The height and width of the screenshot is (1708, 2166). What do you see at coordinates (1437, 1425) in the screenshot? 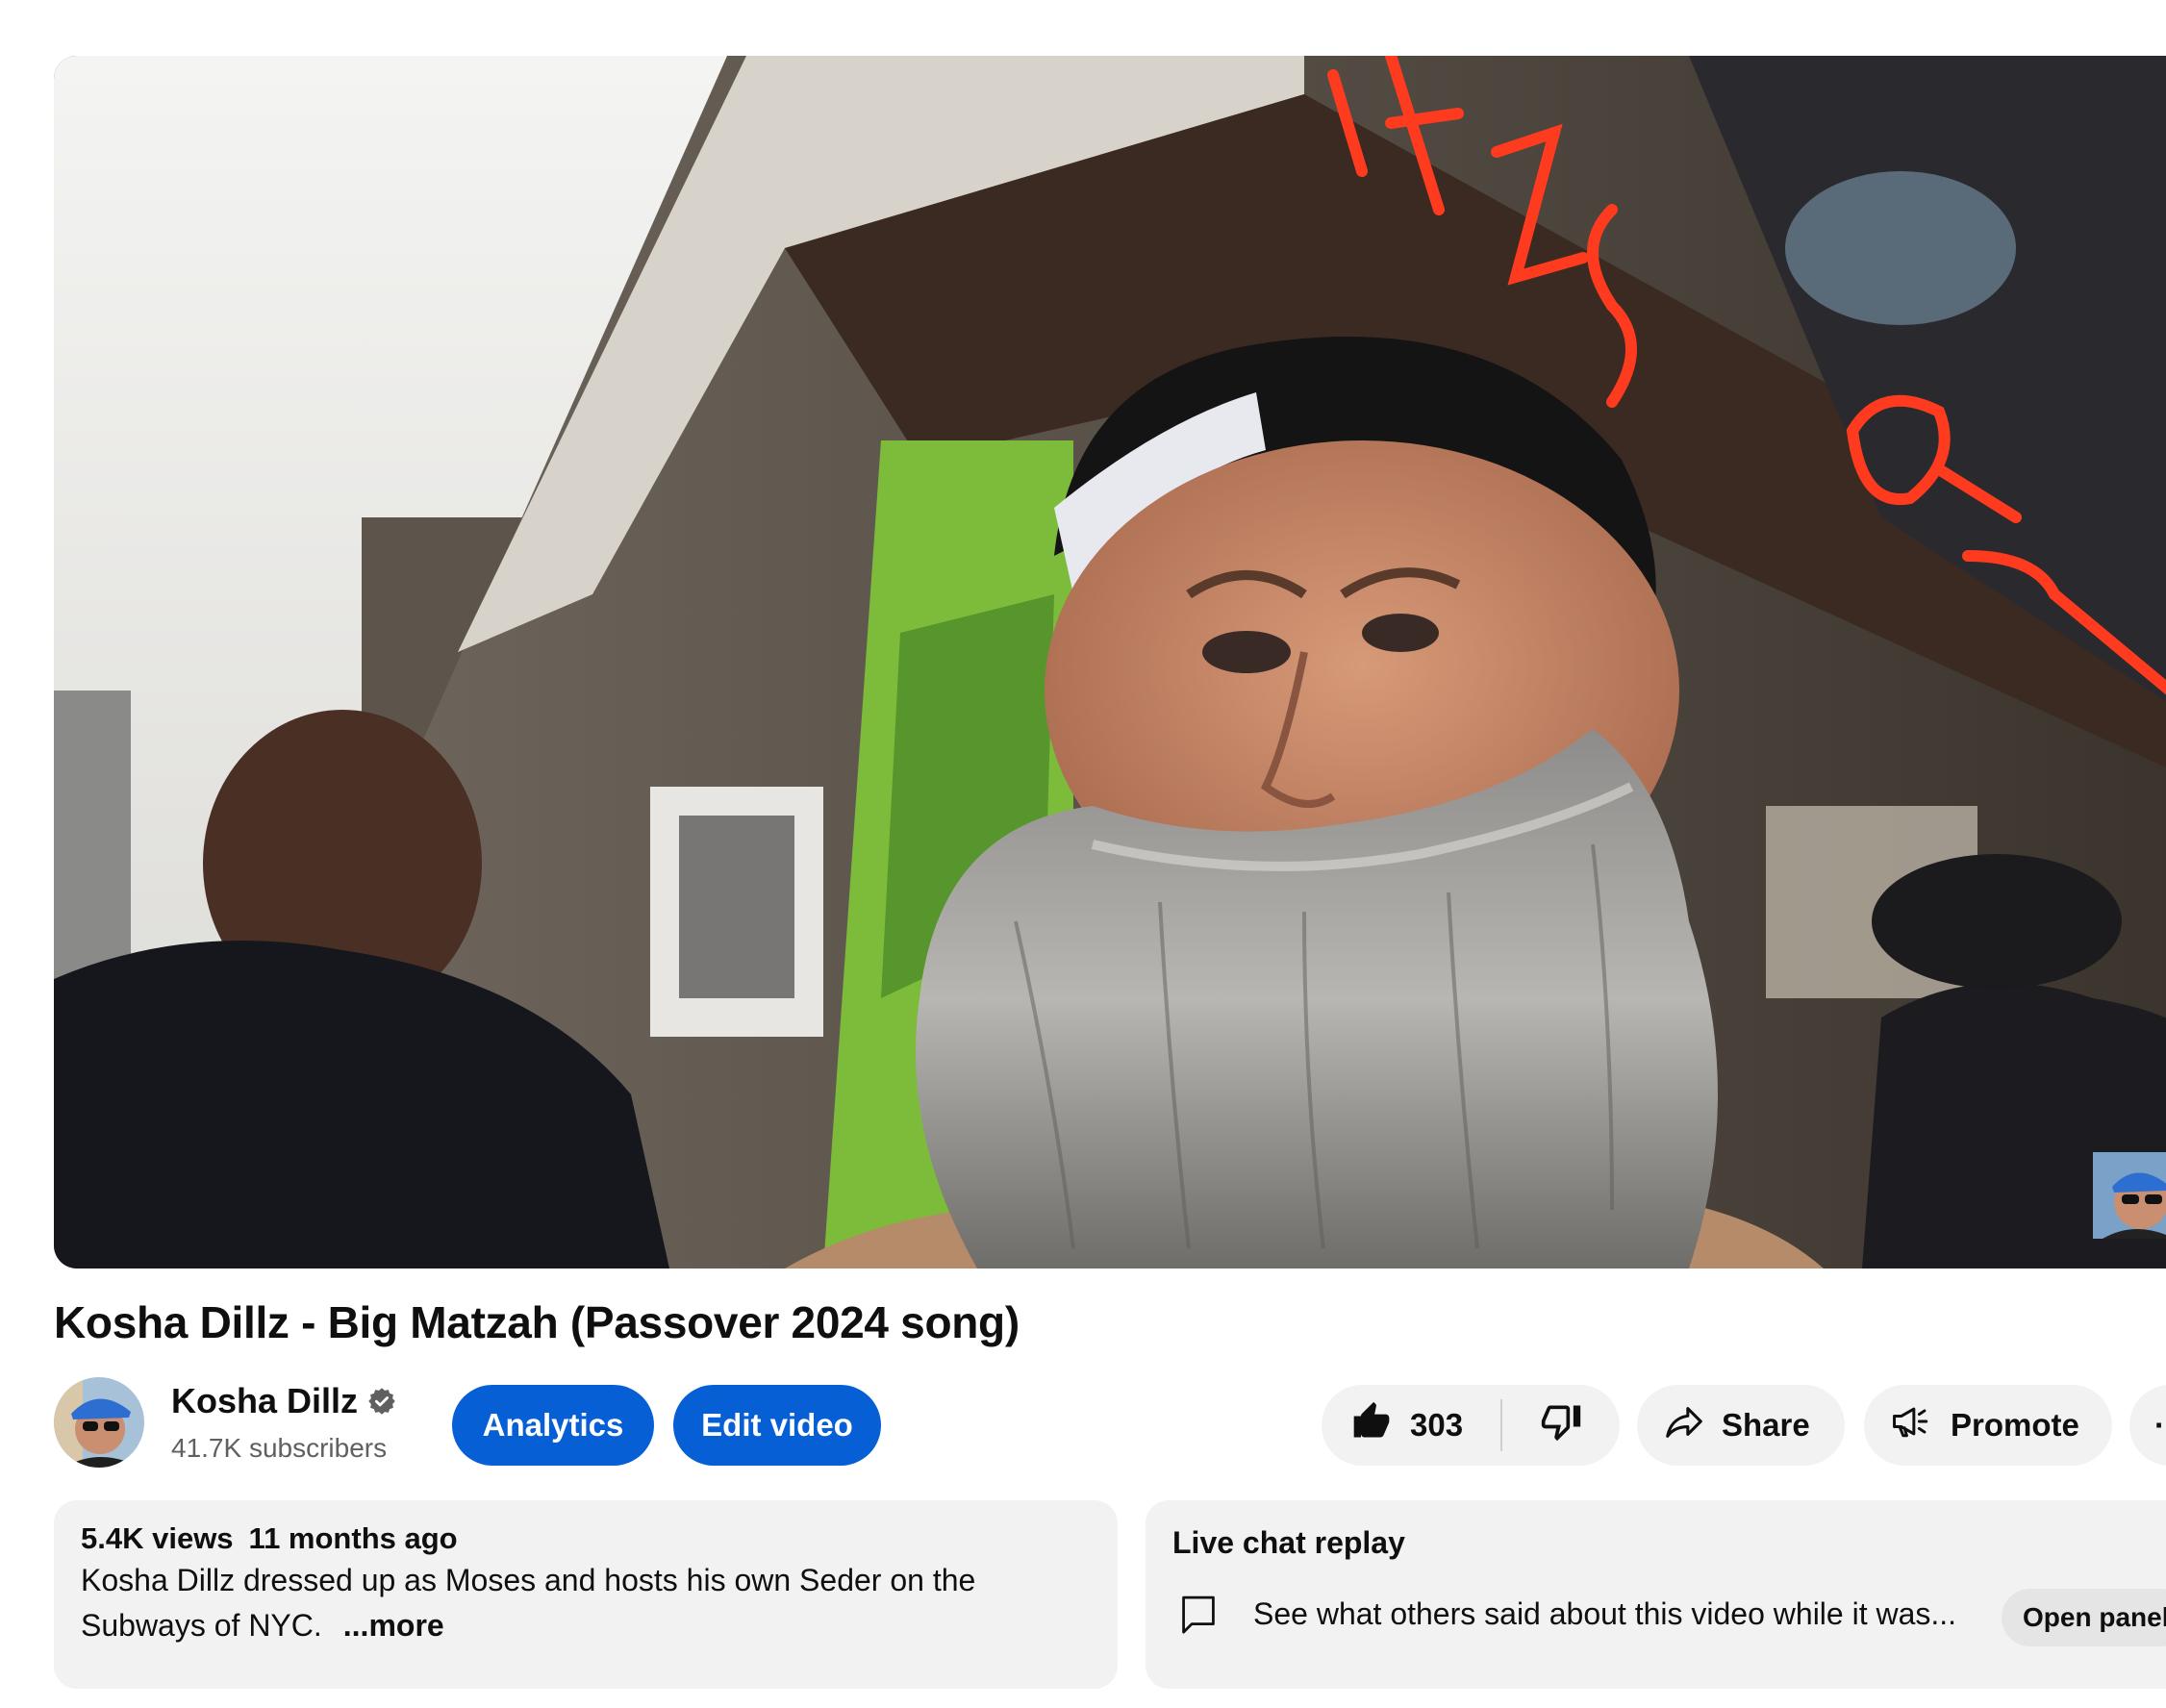
I see `like-count: 303` at bounding box center [1437, 1425].